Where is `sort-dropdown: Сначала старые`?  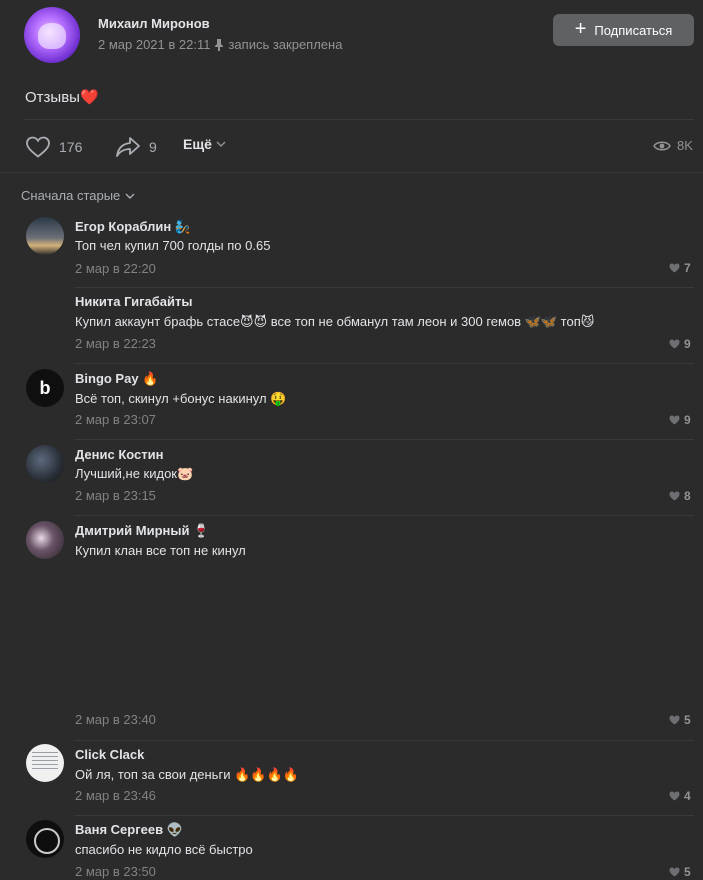 sort-dropdown: Сначала старые is located at coordinates (78, 195).